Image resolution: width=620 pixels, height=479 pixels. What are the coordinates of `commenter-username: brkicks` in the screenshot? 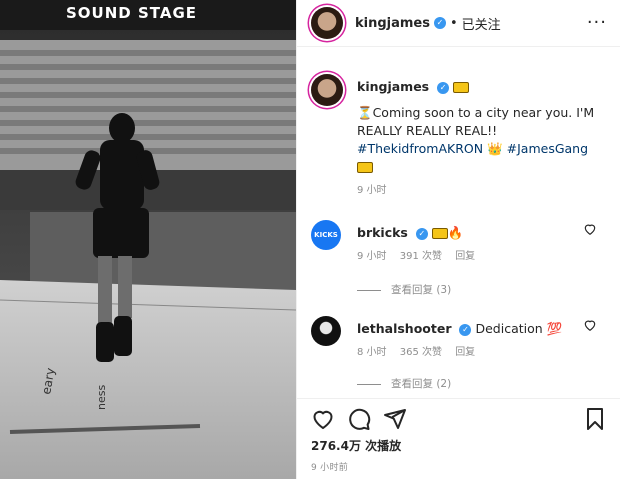 It's located at (382, 232).